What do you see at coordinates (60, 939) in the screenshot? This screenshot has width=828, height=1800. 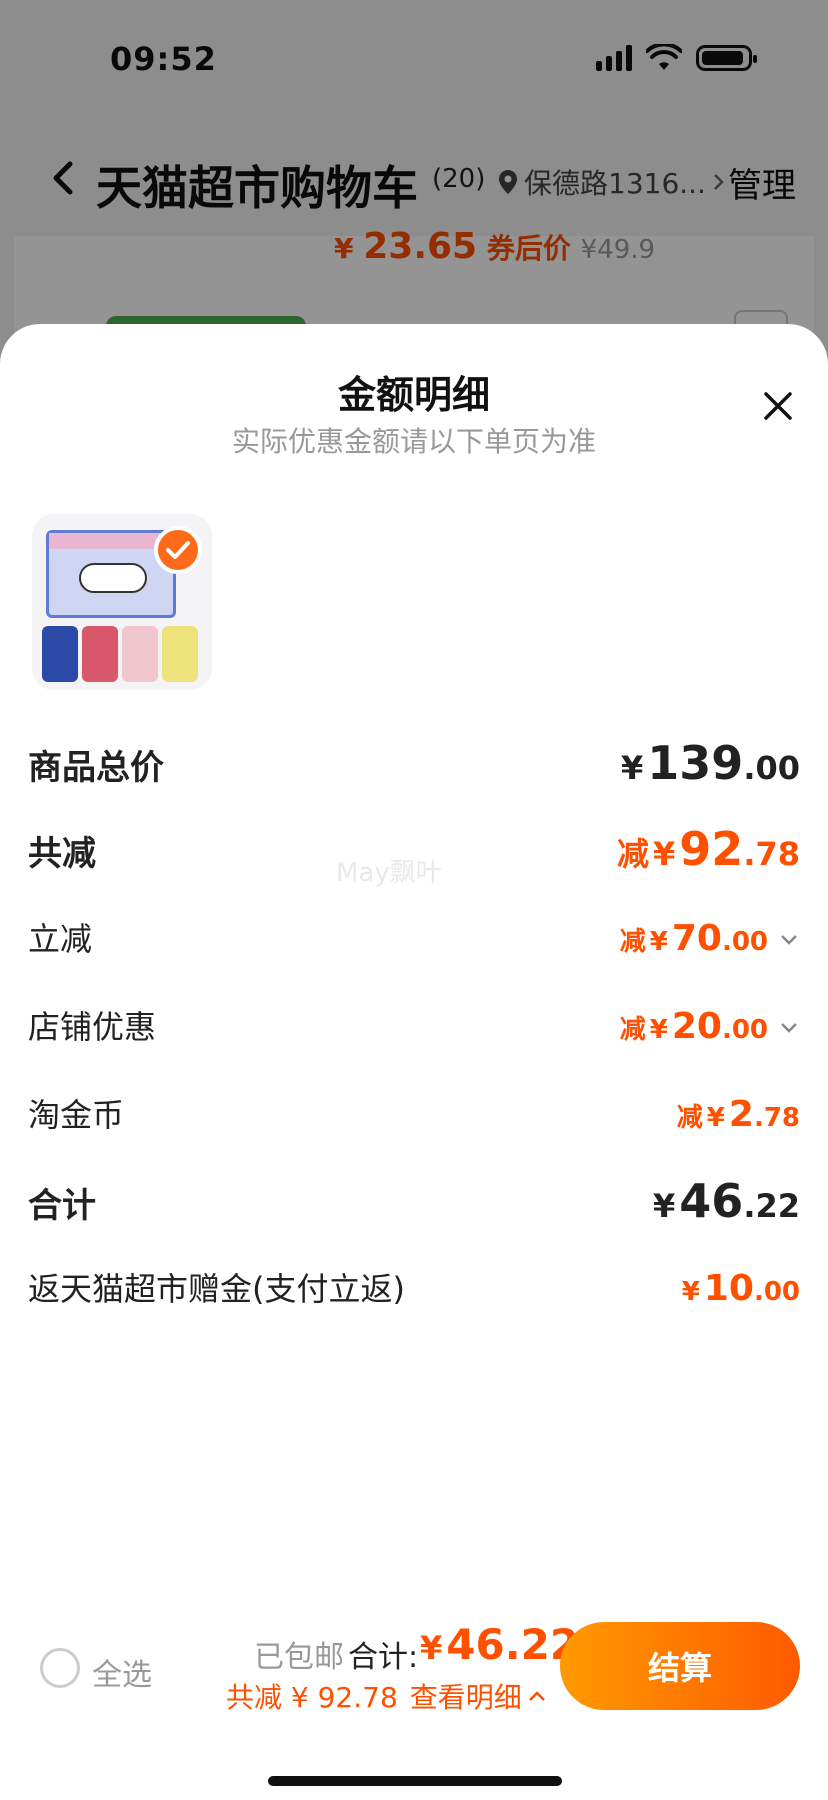 I see `row-label: 立减` at bounding box center [60, 939].